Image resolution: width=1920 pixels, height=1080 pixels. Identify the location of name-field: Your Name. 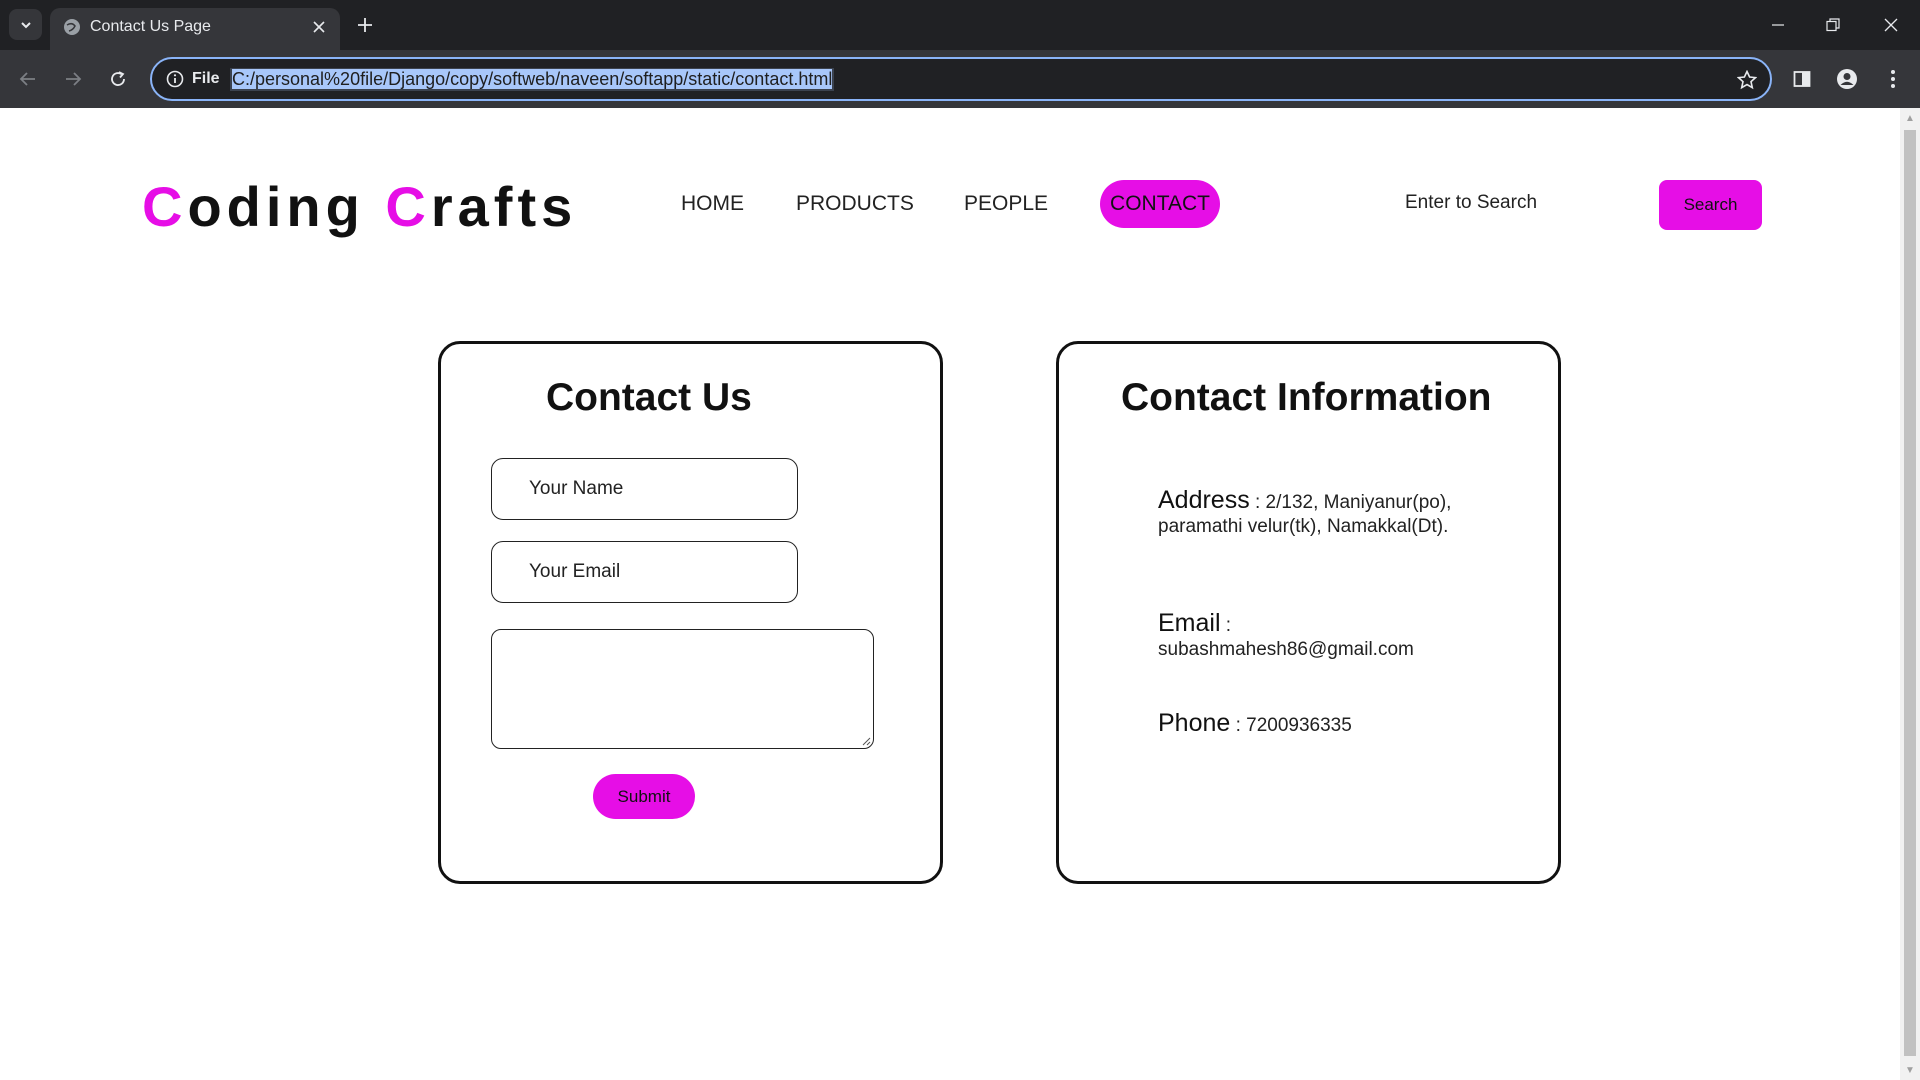
(644, 489).